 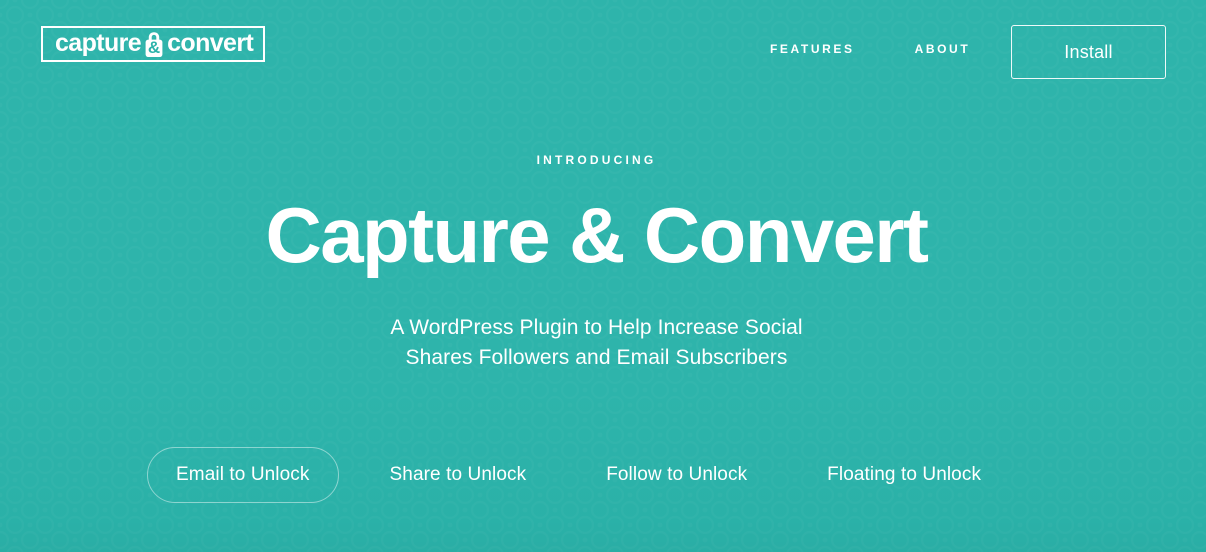 What do you see at coordinates (210, 42) in the screenshot?
I see `logo-word-convert: convert` at bounding box center [210, 42].